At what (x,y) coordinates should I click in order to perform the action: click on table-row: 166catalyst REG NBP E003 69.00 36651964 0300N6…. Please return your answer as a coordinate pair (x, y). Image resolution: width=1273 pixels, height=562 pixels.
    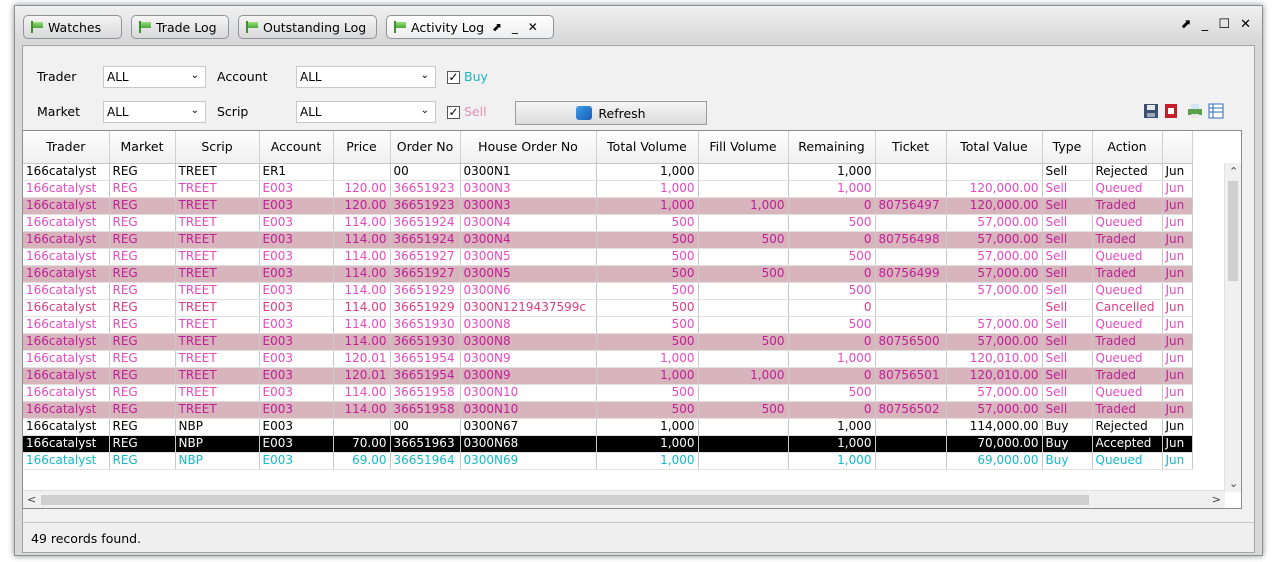
    Looking at the image, I should click on (608, 461).